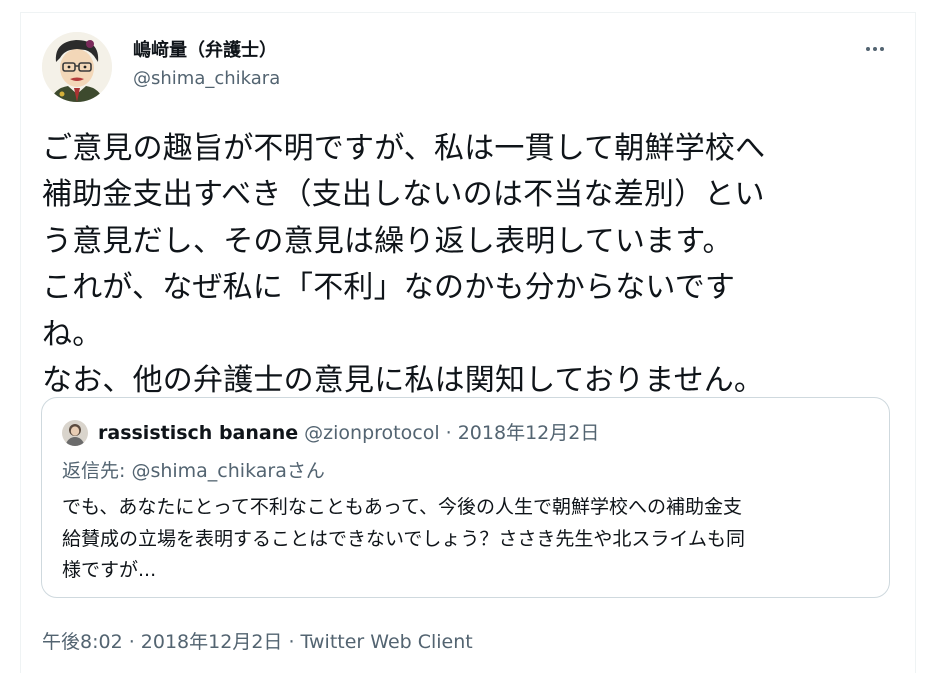  I want to click on tweet-date: 2018年12月2日, so click(212, 642).